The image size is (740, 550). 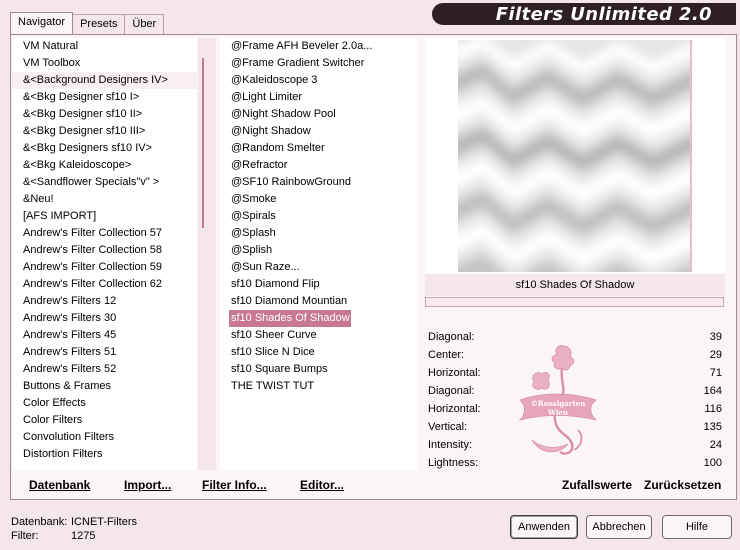 What do you see at coordinates (318, 335) in the screenshot?
I see `filter-item: sf10 Sheer Curve` at bounding box center [318, 335].